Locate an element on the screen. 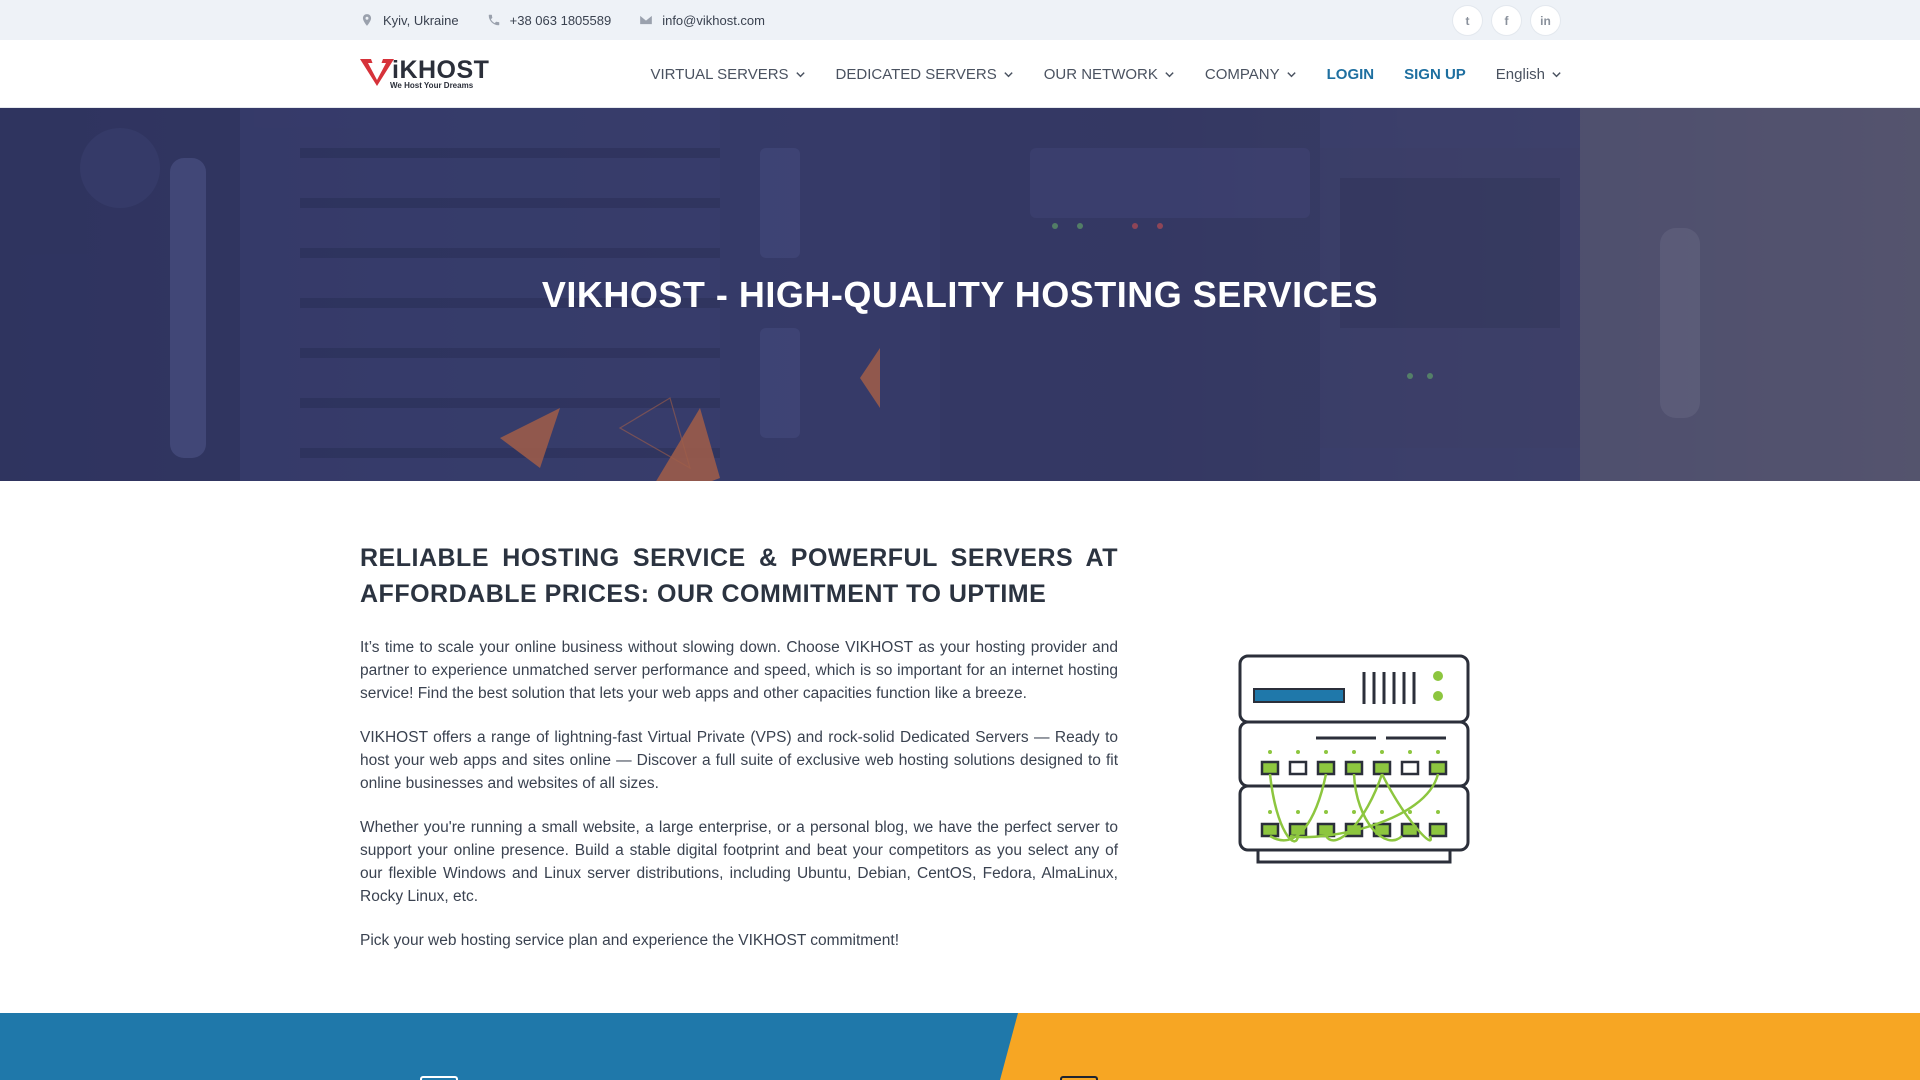 This screenshot has height=1080, width=1920. nav-dedicated-servers-label: DEDICATED SERVERS is located at coordinates (916, 74).